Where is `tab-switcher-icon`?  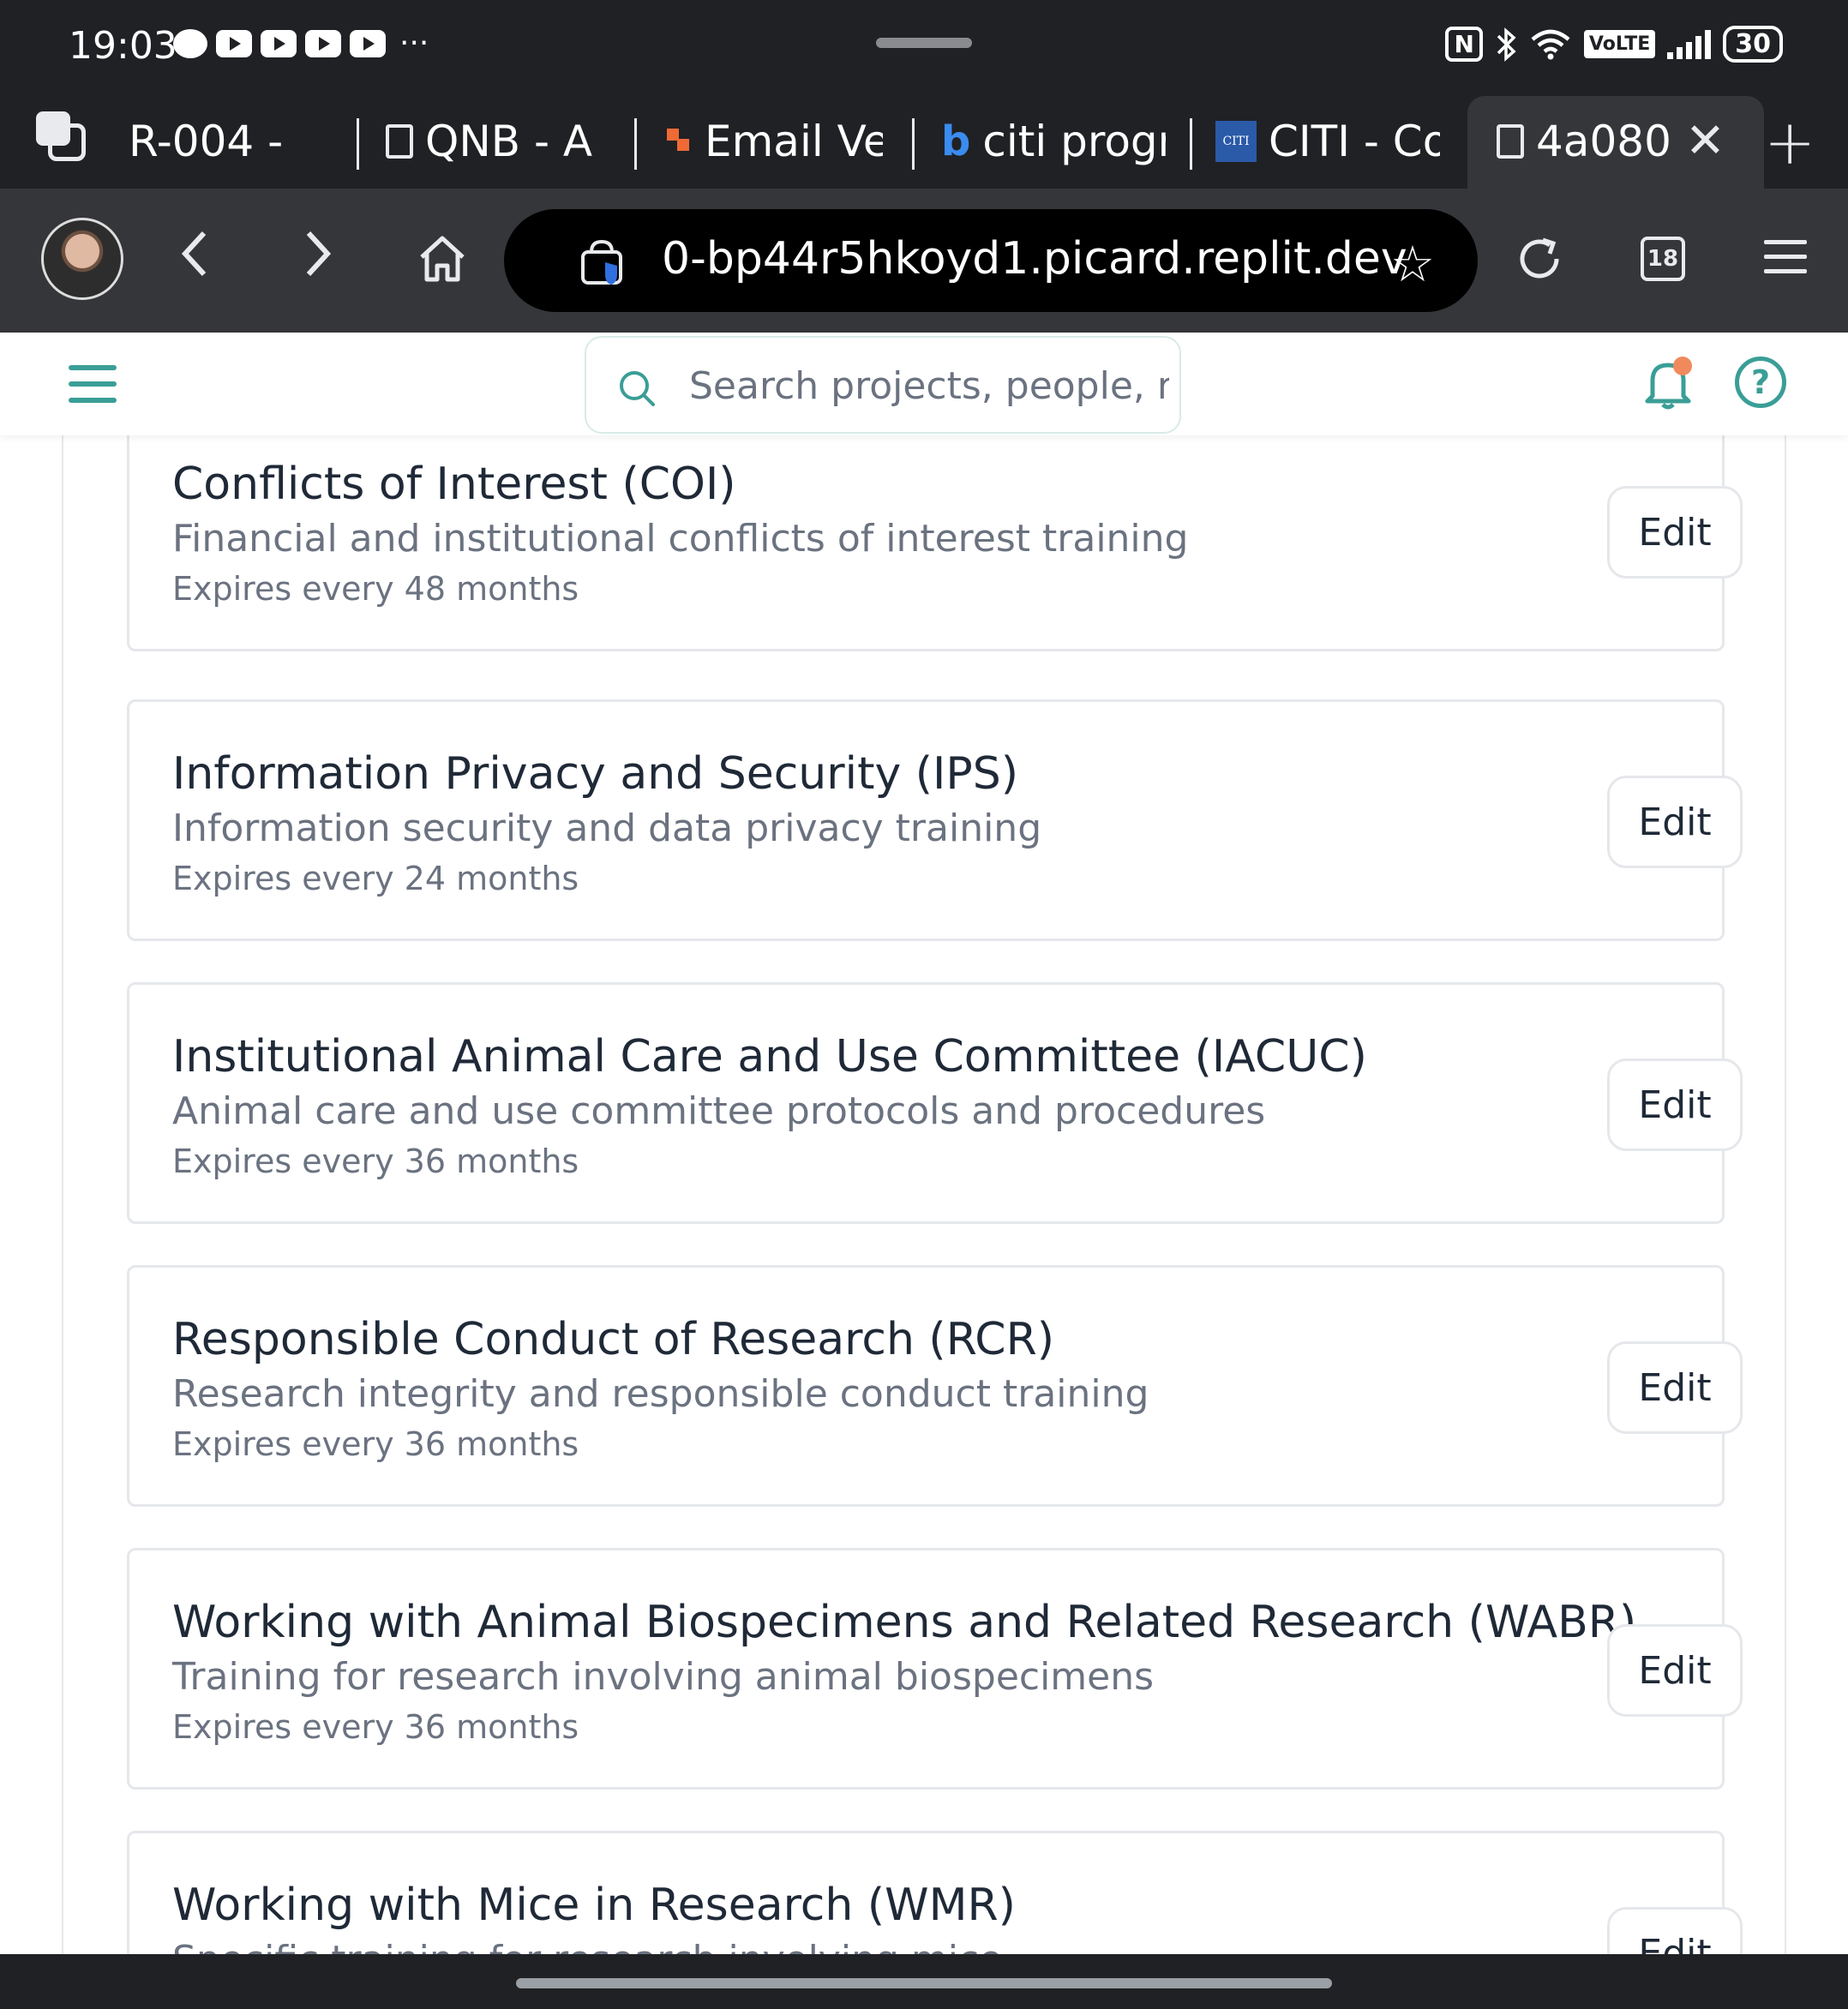
tab-switcher-icon is located at coordinates (61, 137).